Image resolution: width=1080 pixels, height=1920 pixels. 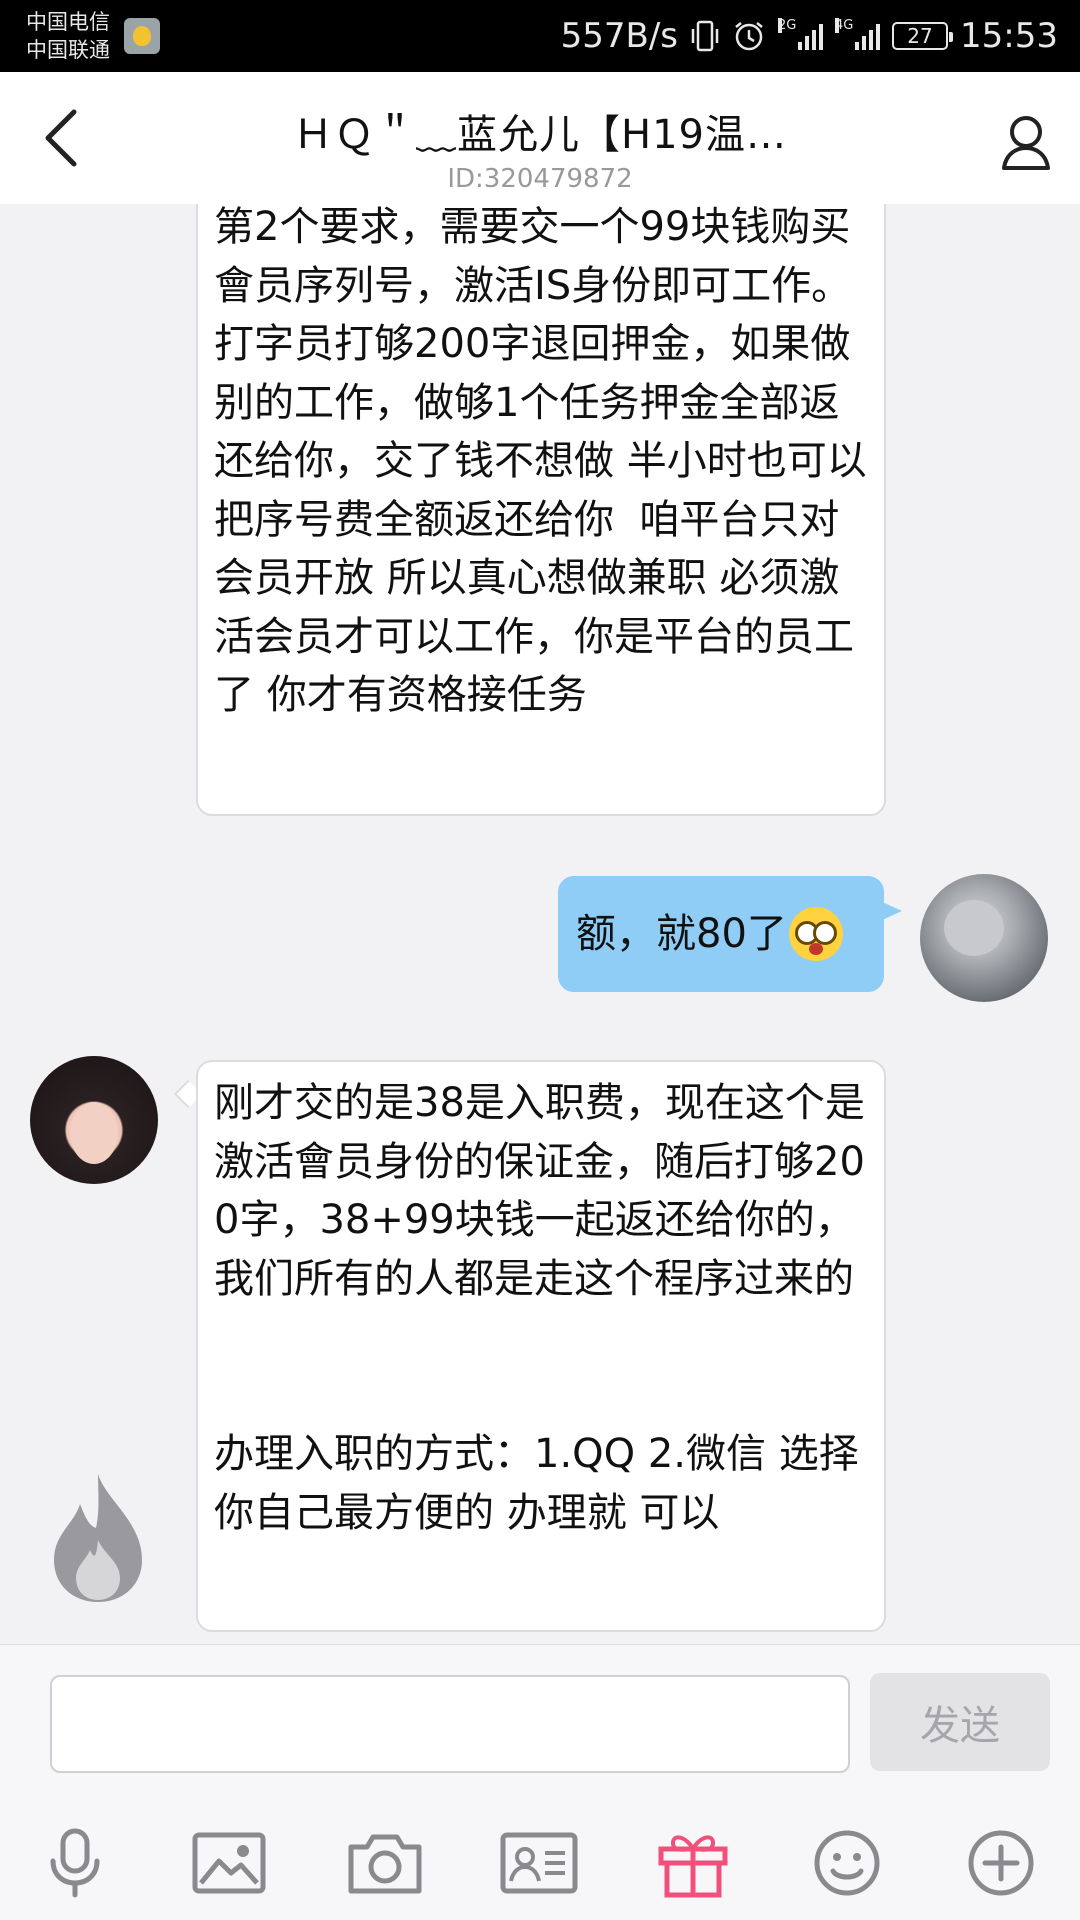 What do you see at coordinates (960, 1722) in the screenshot?
I see `send-button: 发送` at bounding box center [960, 1722].